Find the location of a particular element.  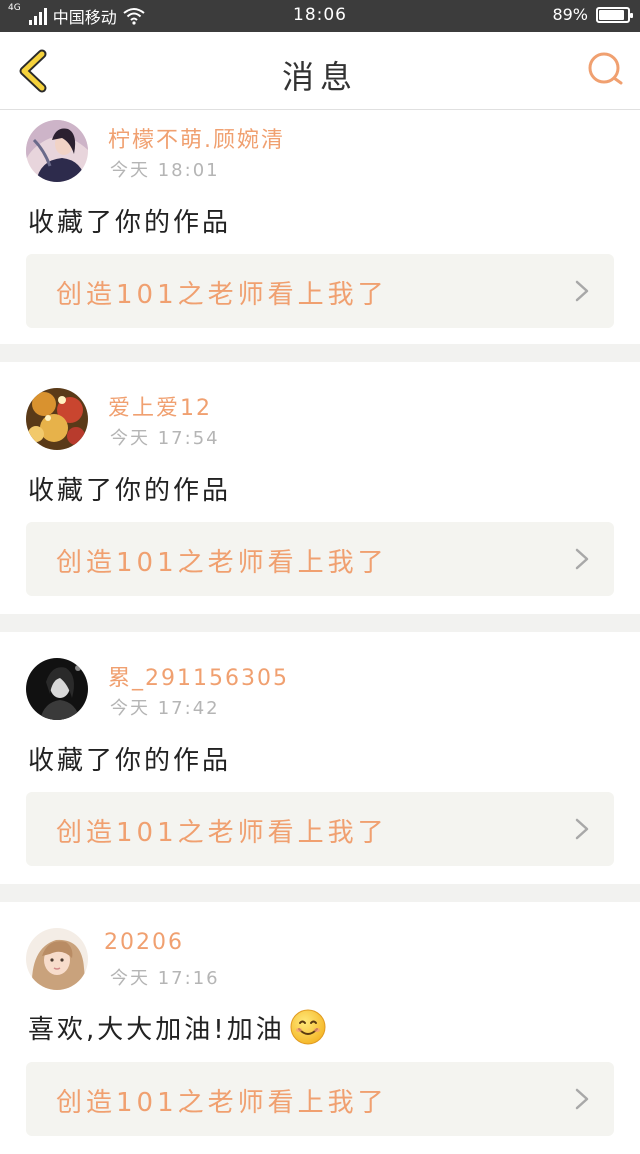

search-icon is located at coordinates (605, 68).